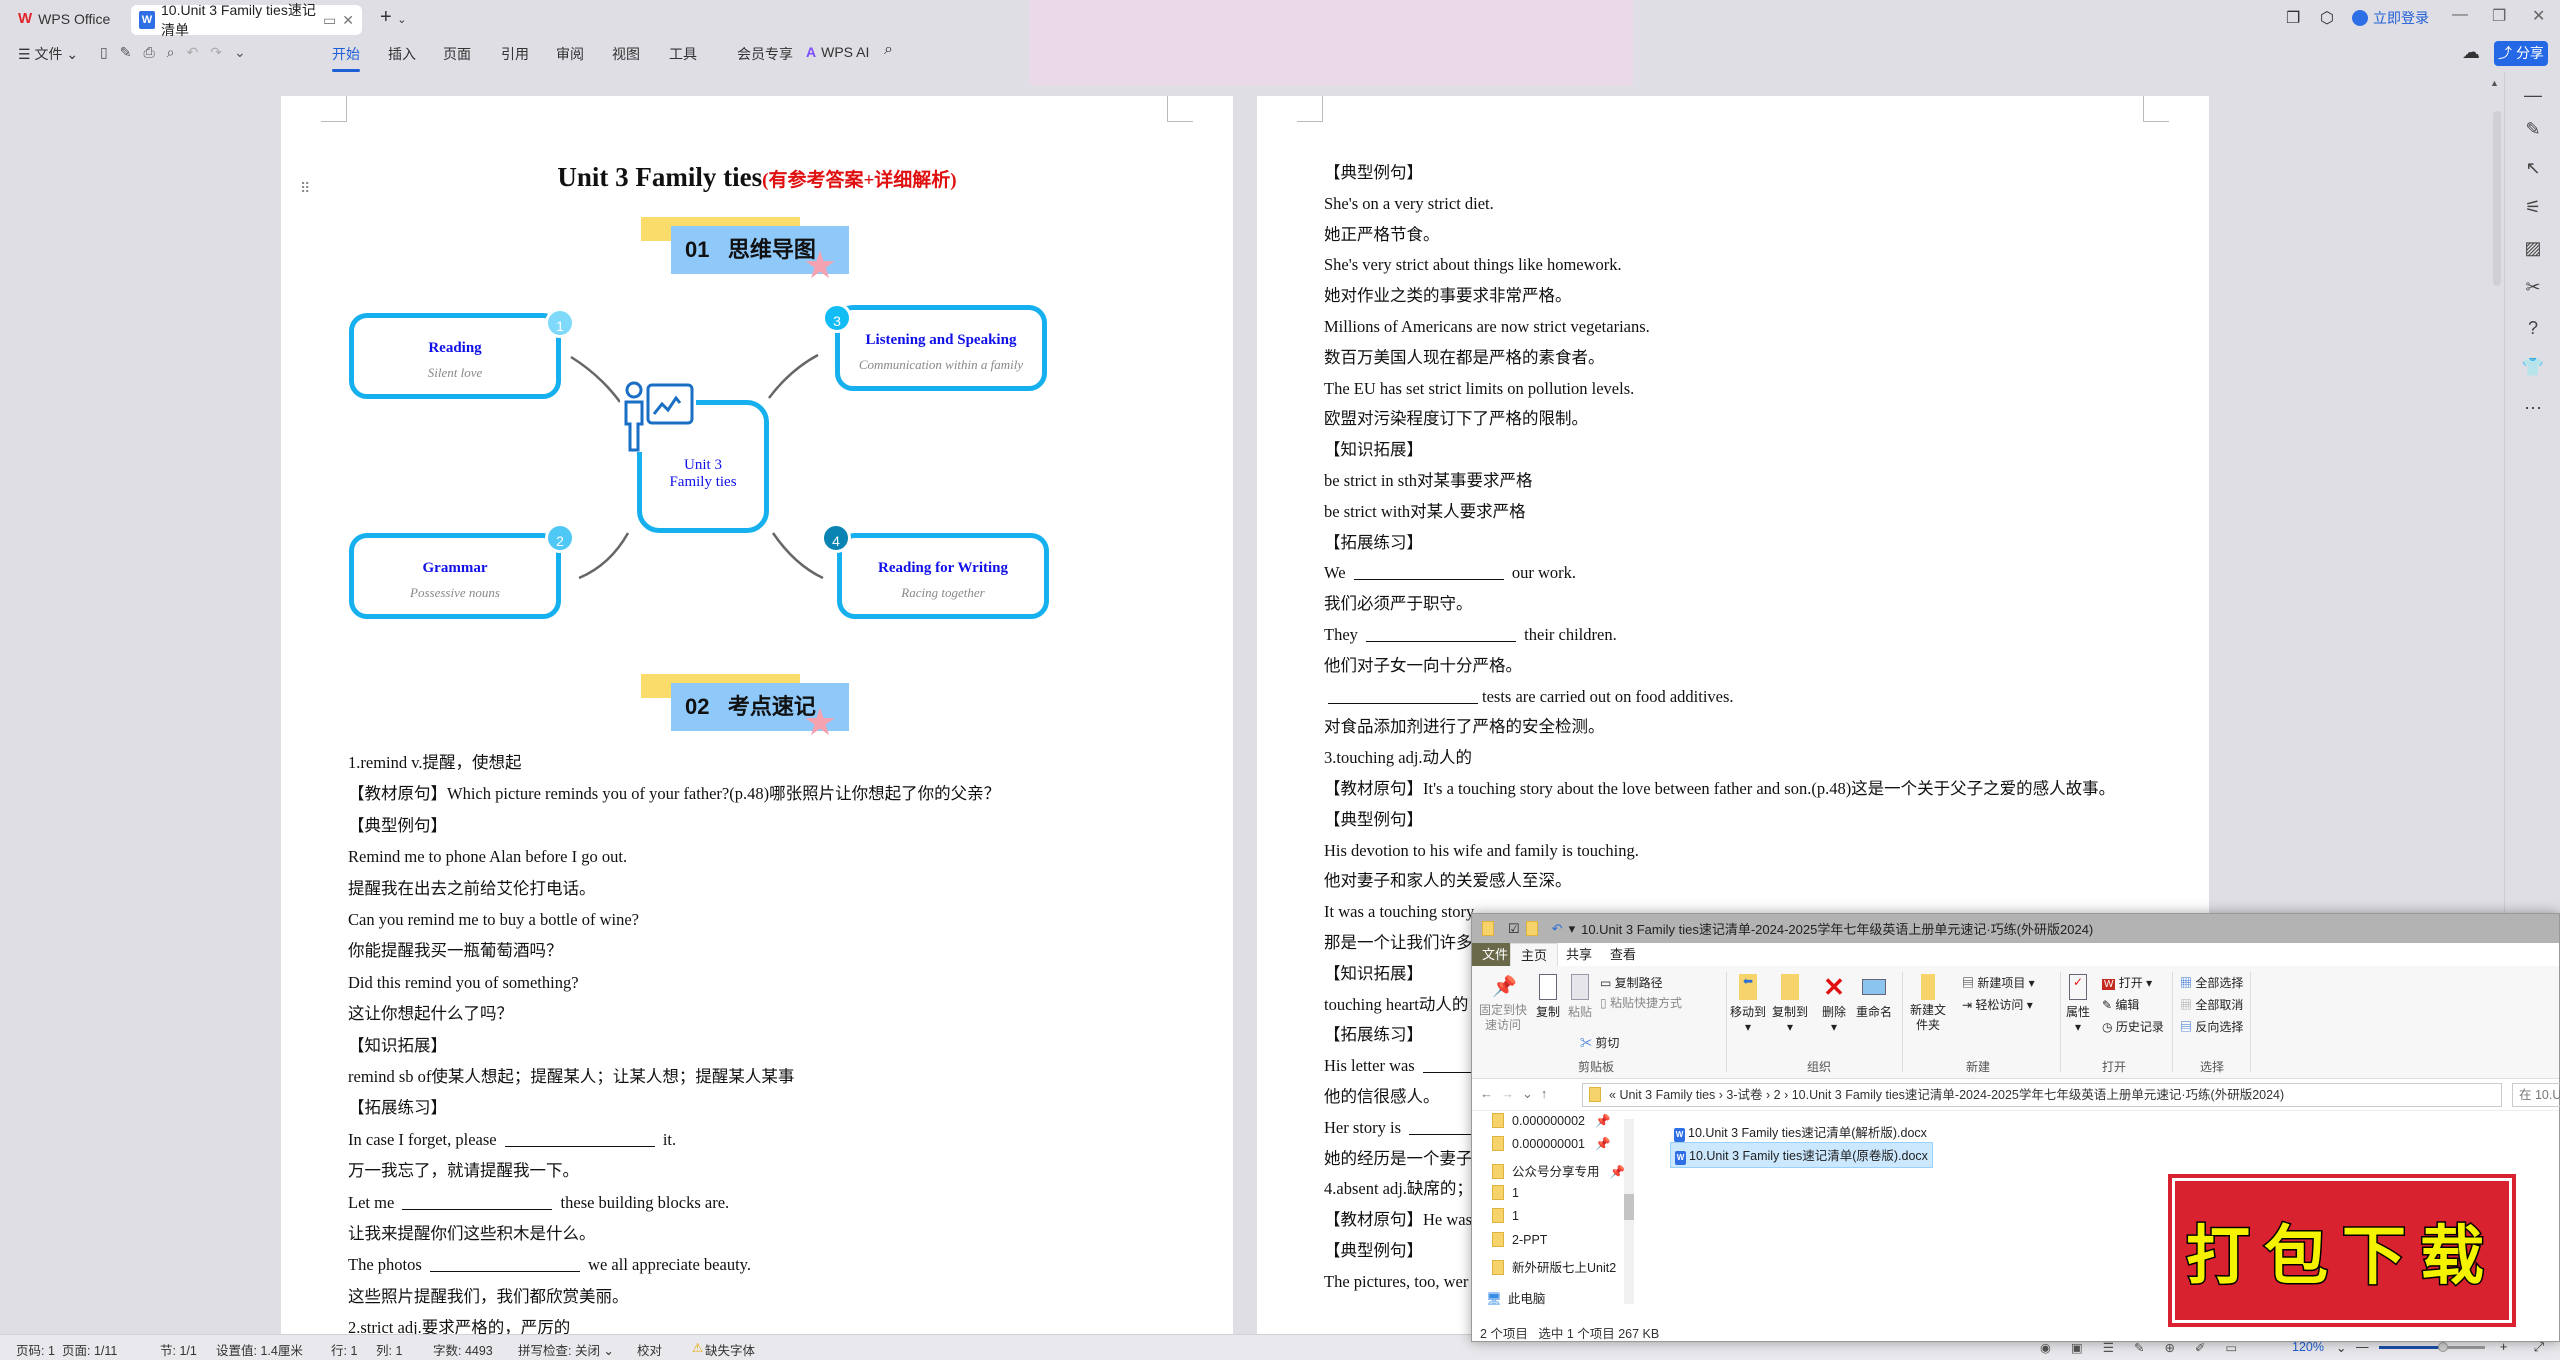  I want to click on move-to-button: ⬅ 移动到 ▾, so click(1748, 1004).